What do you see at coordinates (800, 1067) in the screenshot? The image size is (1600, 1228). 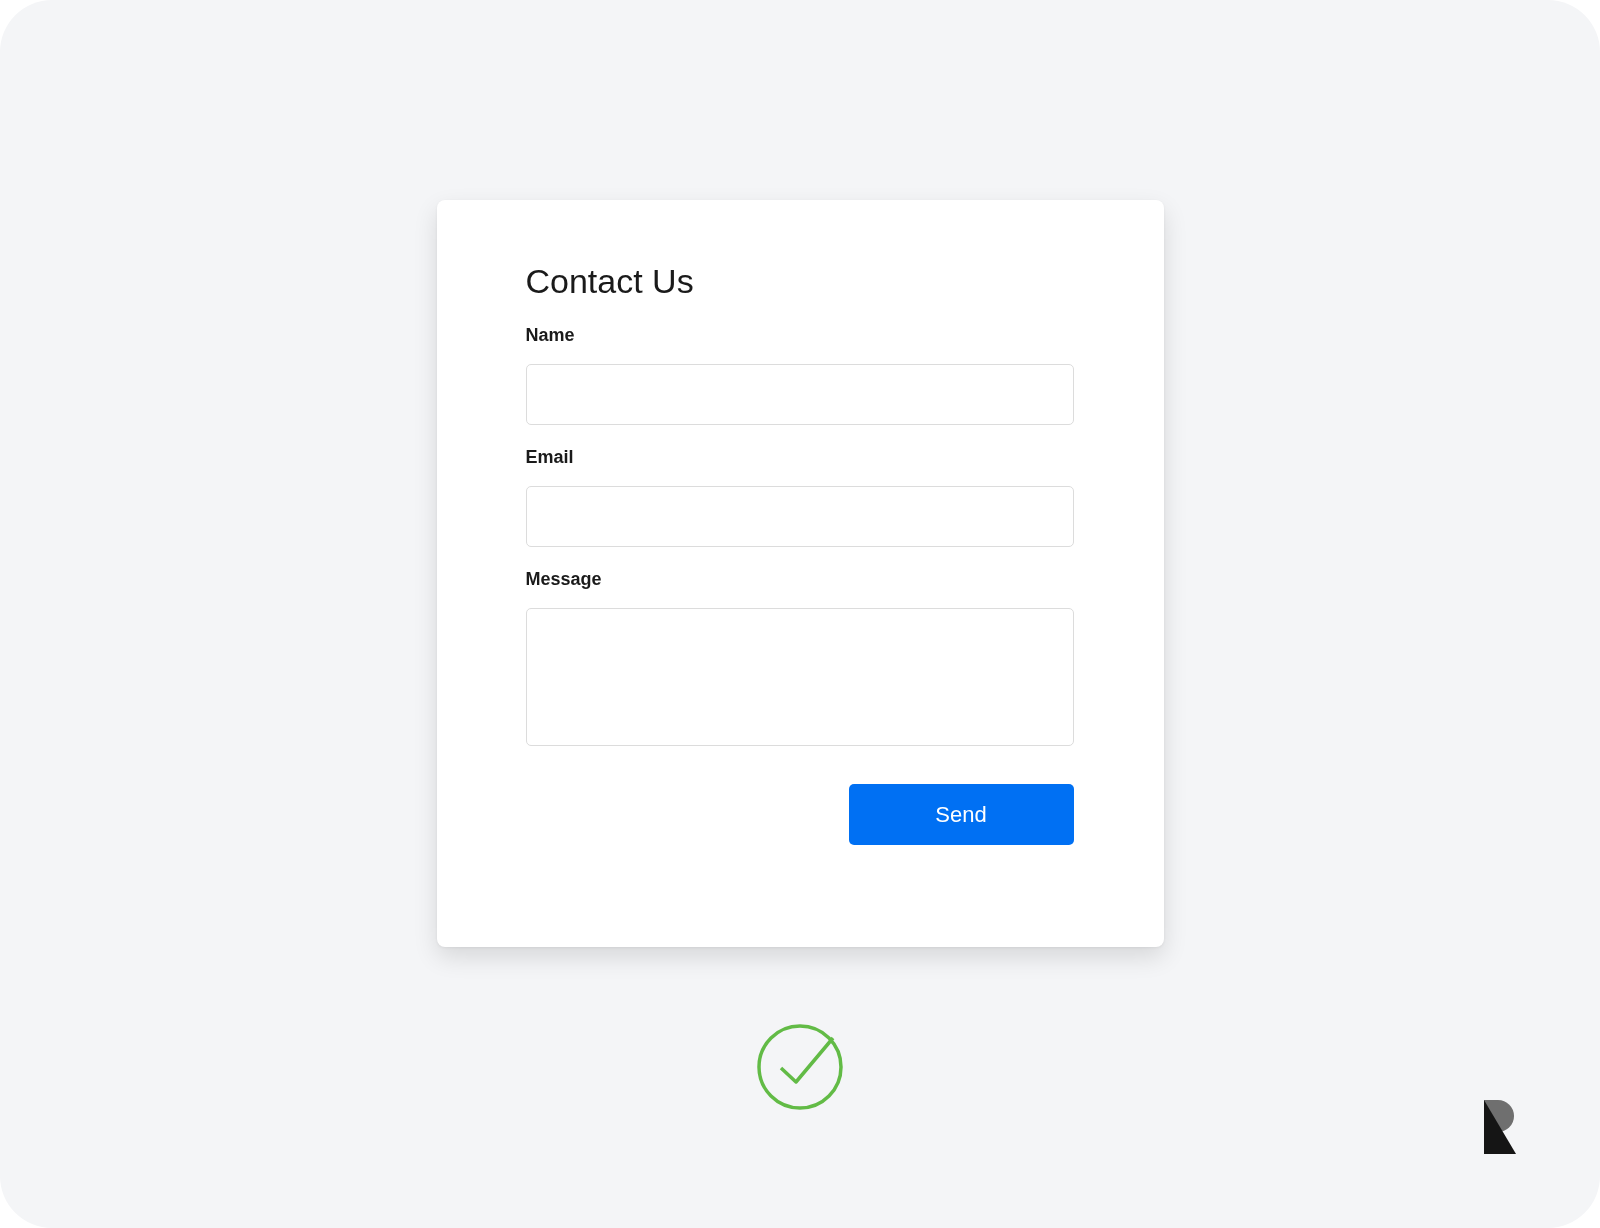 I see `check-circle-icon` at bounding box center [800, 1067].